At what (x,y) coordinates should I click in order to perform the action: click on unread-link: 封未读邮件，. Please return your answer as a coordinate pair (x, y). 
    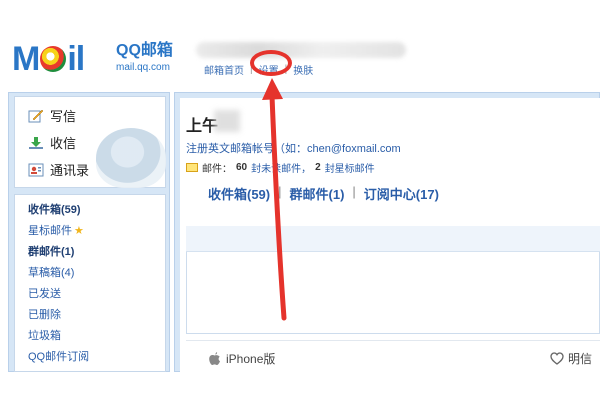
    Looking at the image, I should click on (281, 167).